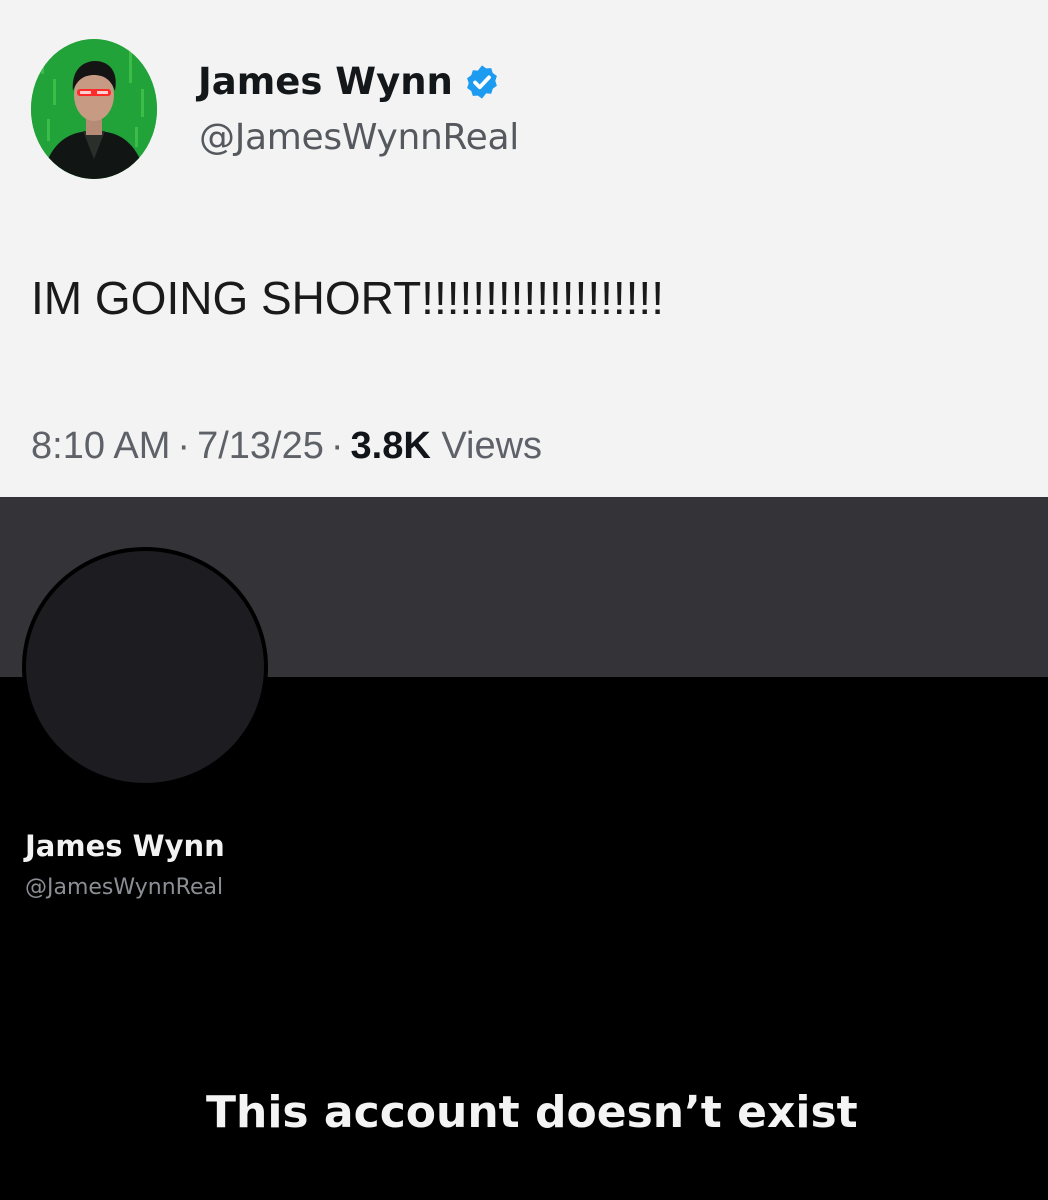  I want to click on tweet-metadata: 8:10 AM · 7/13/25 · 3.8K Views, so click(286, 446).